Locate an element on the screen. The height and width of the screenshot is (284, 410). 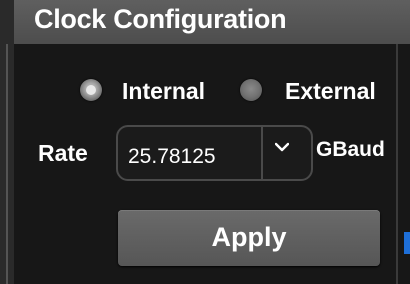
external-radio-button is located at coordinates (251, 90).